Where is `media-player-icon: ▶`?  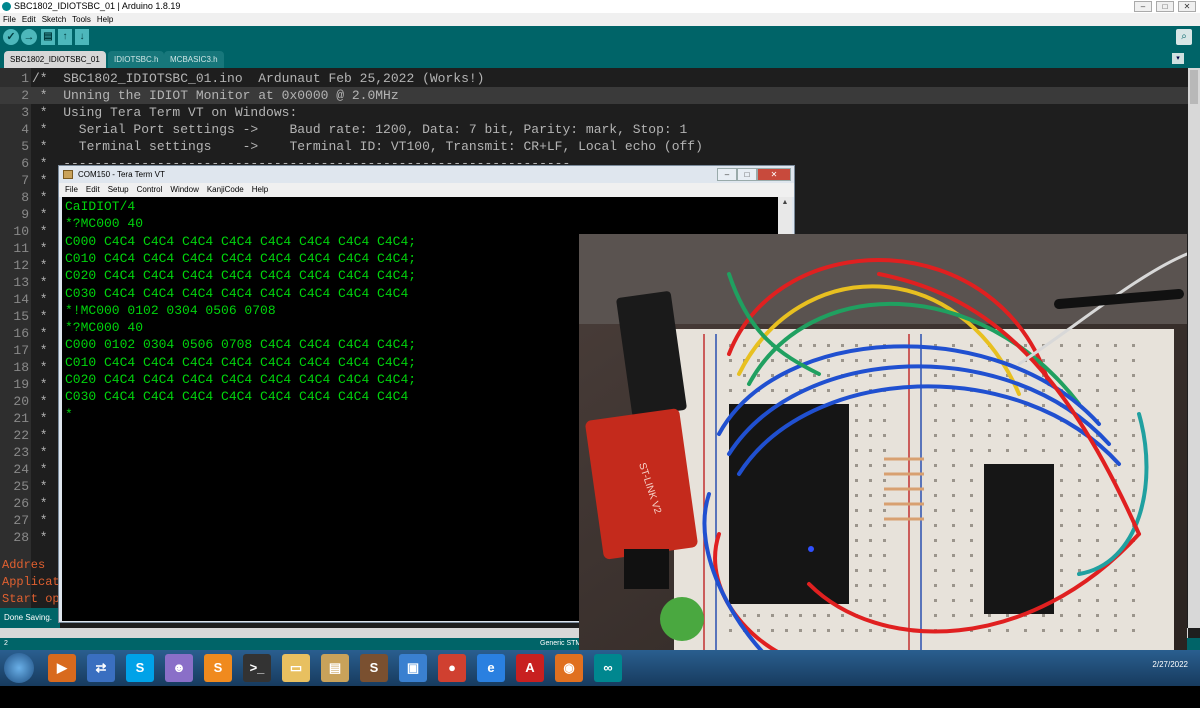 media-player-icon: ▶ is located at coordinates (62, 668).